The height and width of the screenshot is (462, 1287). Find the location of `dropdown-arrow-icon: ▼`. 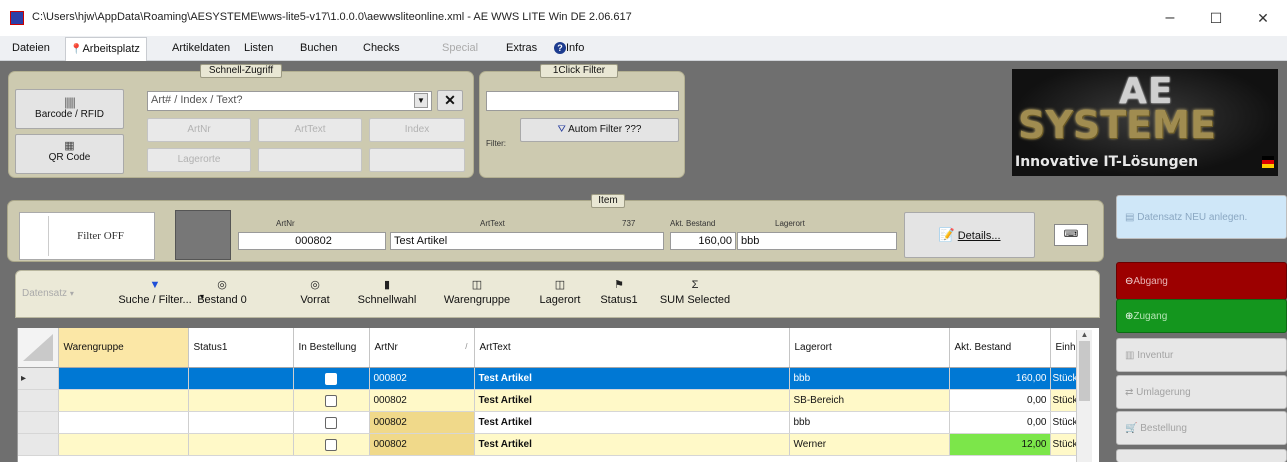

dropdown-arrow-icon: ▼ is located at coordinates (421, 100).